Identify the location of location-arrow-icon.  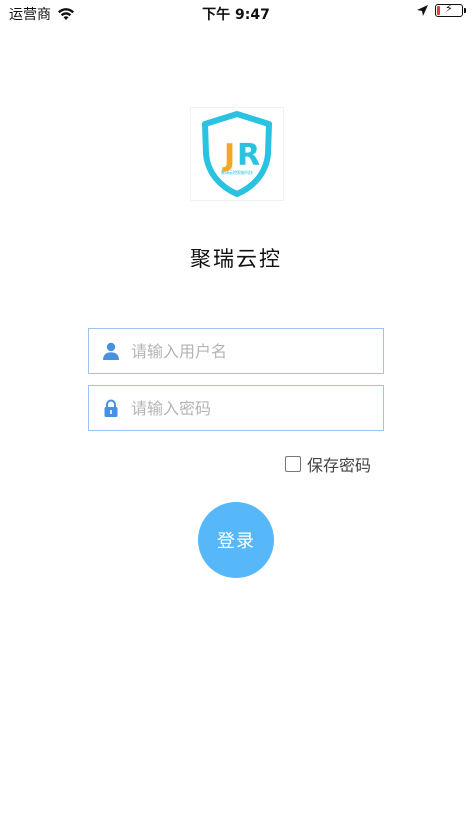
(422, 10).